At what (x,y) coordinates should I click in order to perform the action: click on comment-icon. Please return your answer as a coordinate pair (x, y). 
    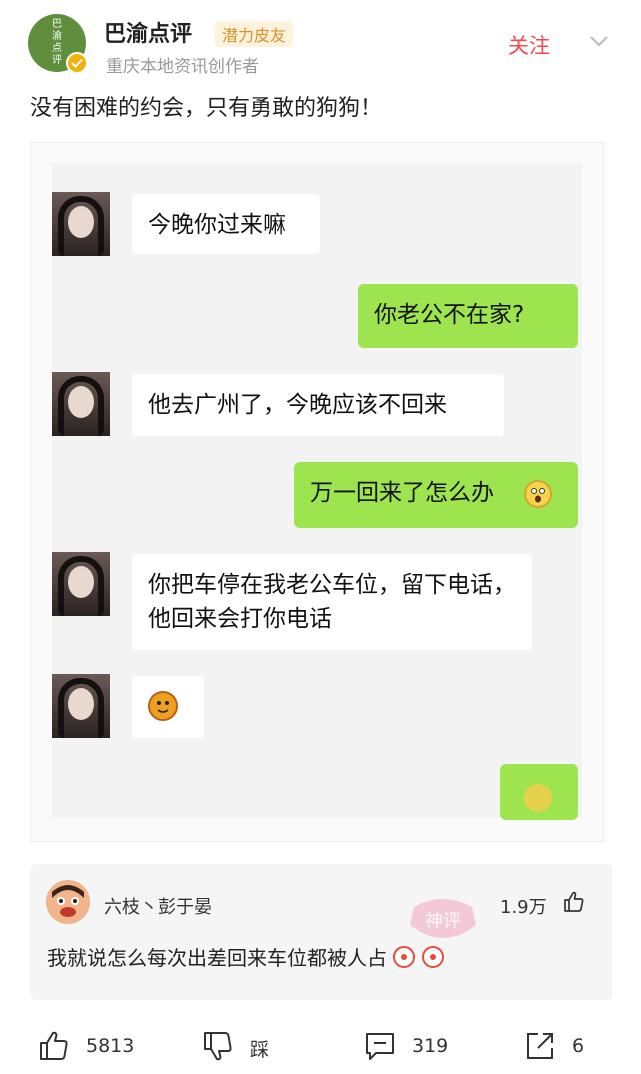
    Looking at the image, I should click on (380, 1046).